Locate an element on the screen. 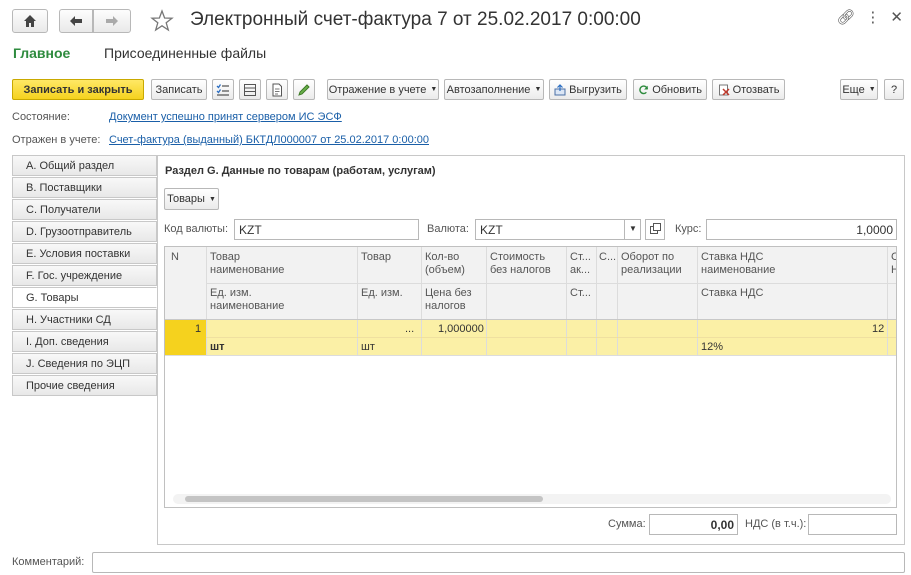 The image size is (911, 575). currency-select-button: ▼ is located at coordinates (632, 229).